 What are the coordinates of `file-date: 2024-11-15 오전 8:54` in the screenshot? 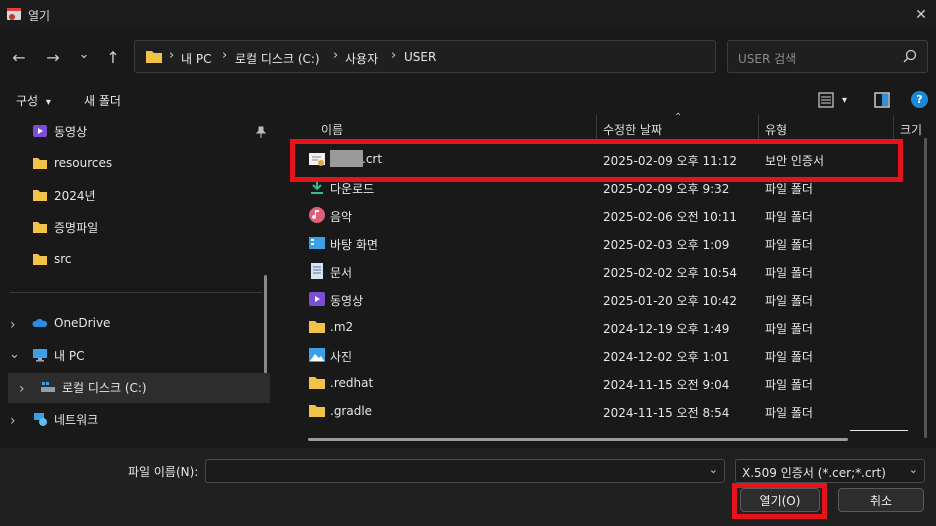 It's located at (666, 413).